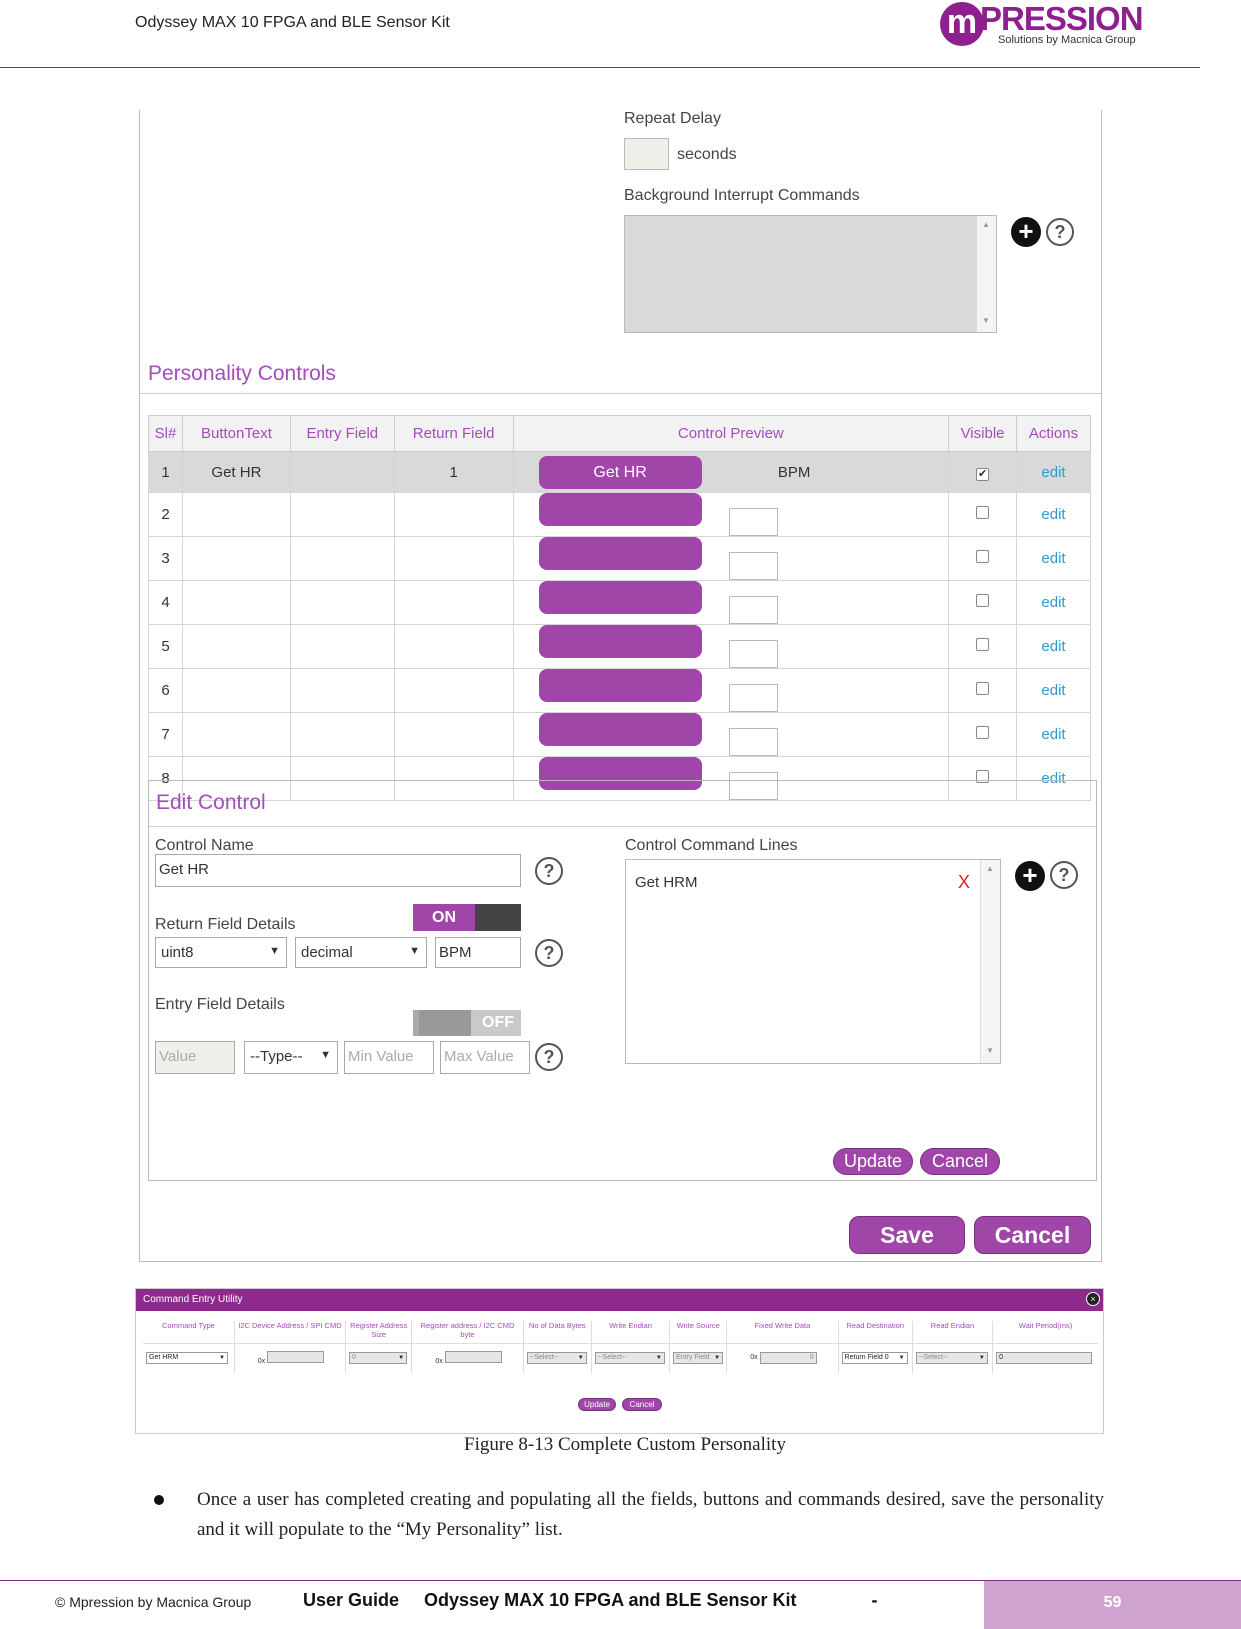 This screenshot has width=1241, height=1629. I want to click on return-format-select: decimal ▼, so click(361, 952).